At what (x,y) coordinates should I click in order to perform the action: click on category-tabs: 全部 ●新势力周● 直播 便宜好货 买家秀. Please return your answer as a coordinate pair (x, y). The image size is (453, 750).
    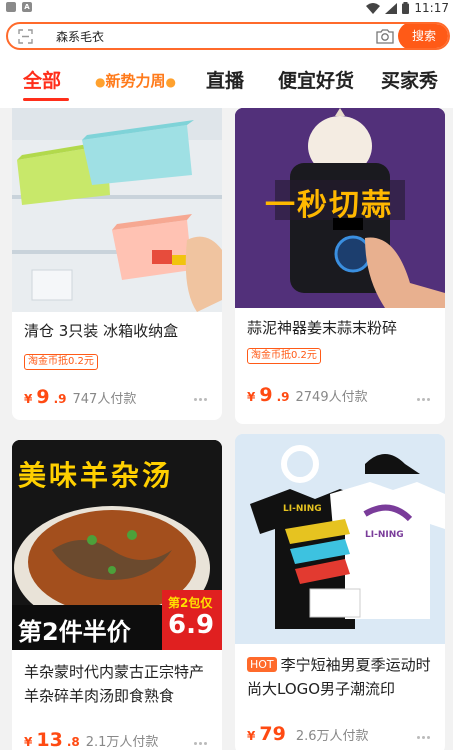
    Looking at the image, I should click on (226, 82).